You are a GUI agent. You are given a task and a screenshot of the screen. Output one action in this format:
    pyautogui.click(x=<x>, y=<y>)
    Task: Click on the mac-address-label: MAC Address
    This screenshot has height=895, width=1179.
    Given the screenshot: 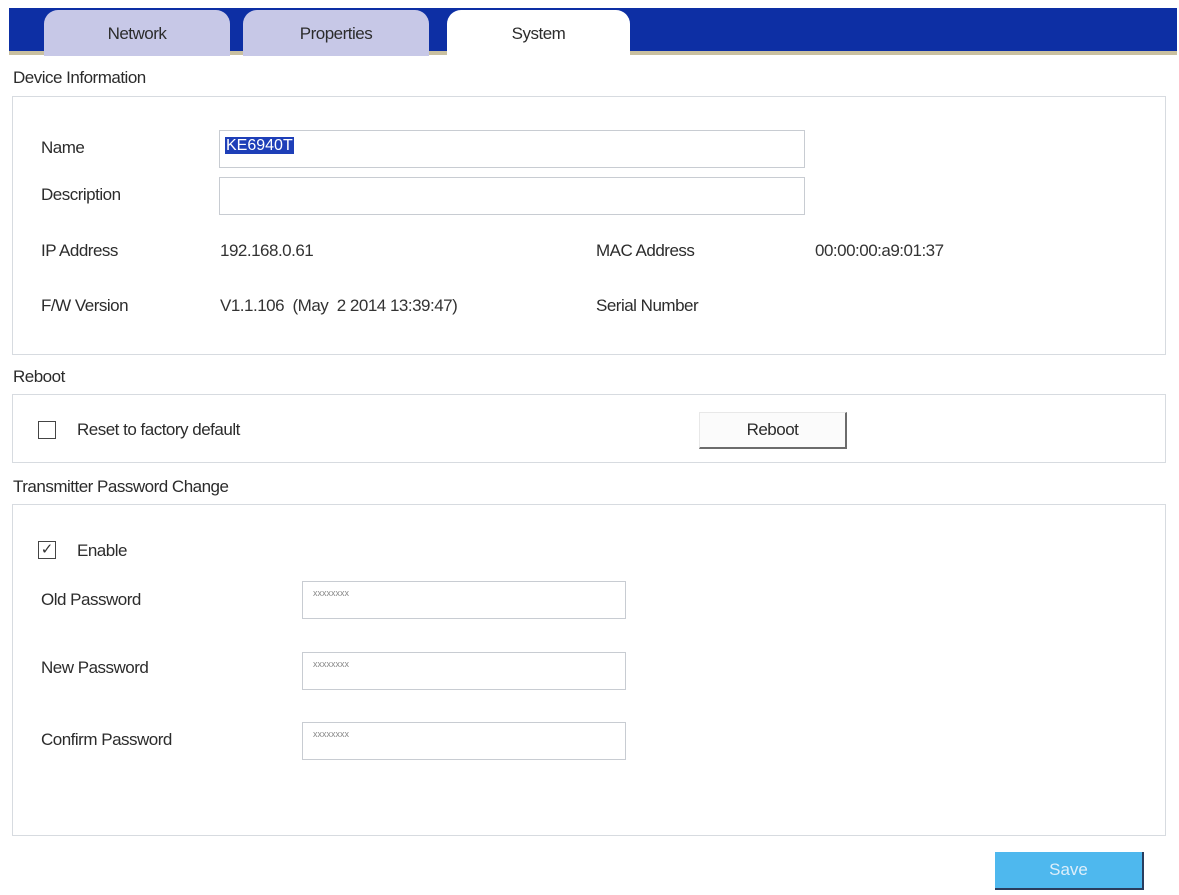 What is the action you would take?
    pyautogui.click(x=645, y=250)
    